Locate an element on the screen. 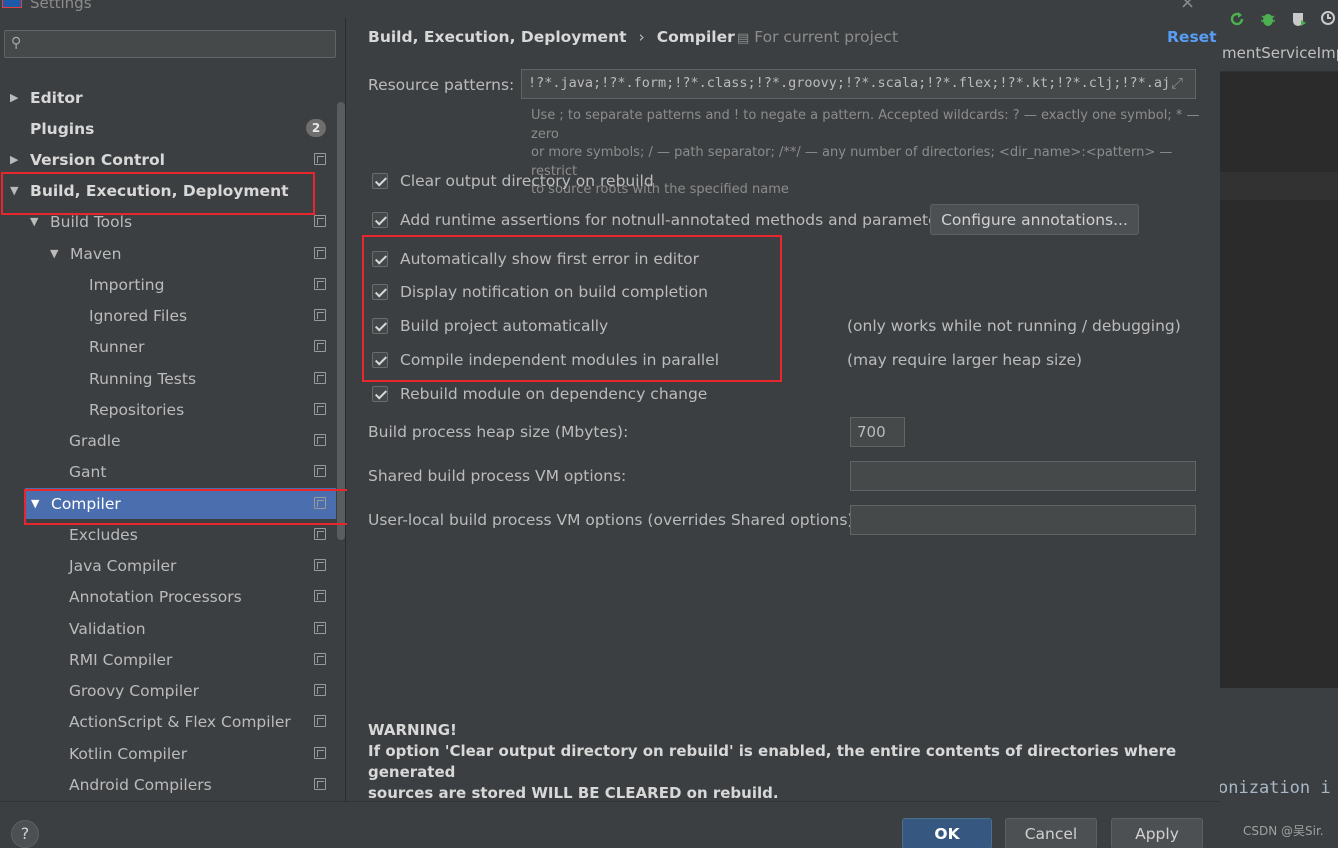  title-bar: Settings × is located at coordinates (610, 9).